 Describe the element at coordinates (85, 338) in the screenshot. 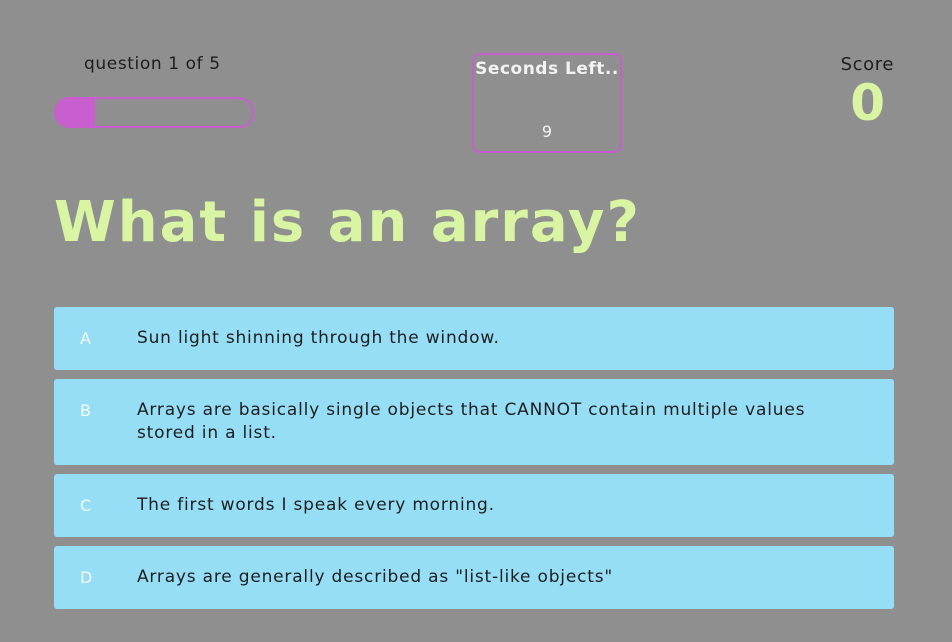

I see `answer-letter: A` at that location.